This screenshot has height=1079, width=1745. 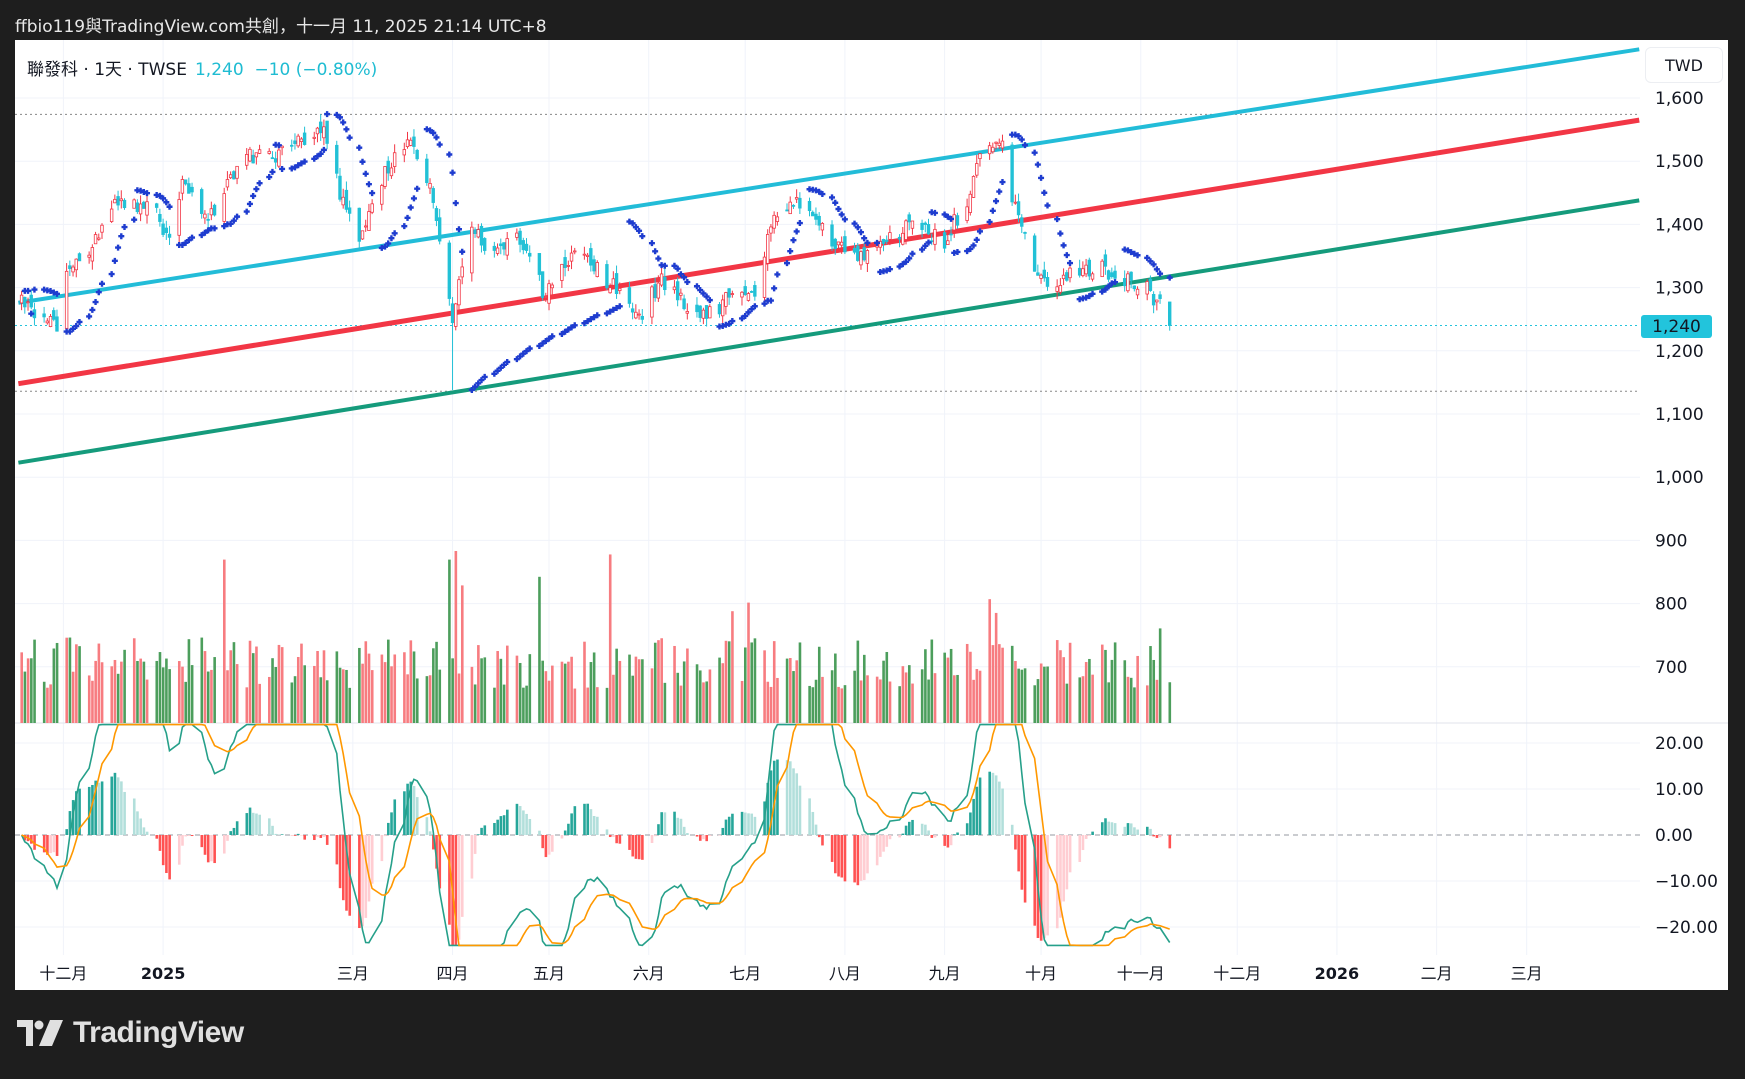 I want to click on time-tick-label: 五月, so click(x=549, y=973).